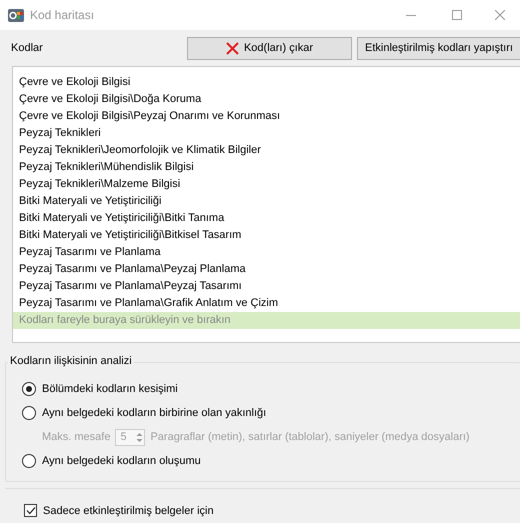 This screenshot has width=520, height=523. Describe the element at coordinates (128, 510) in the screenshot. I see `checkbox-label: Sadece etkinleştirilmiş belgeler için` at that location.